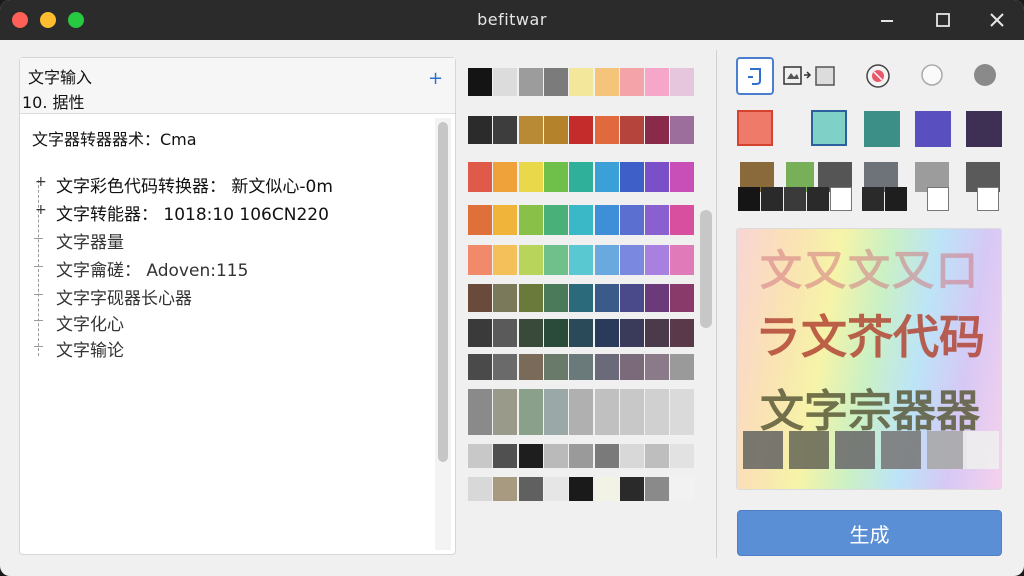 This screenshot has width=1024, height=576. Describe the element at coordinates (887, 20) in the screenshot. I see `minimize-button` at that location.